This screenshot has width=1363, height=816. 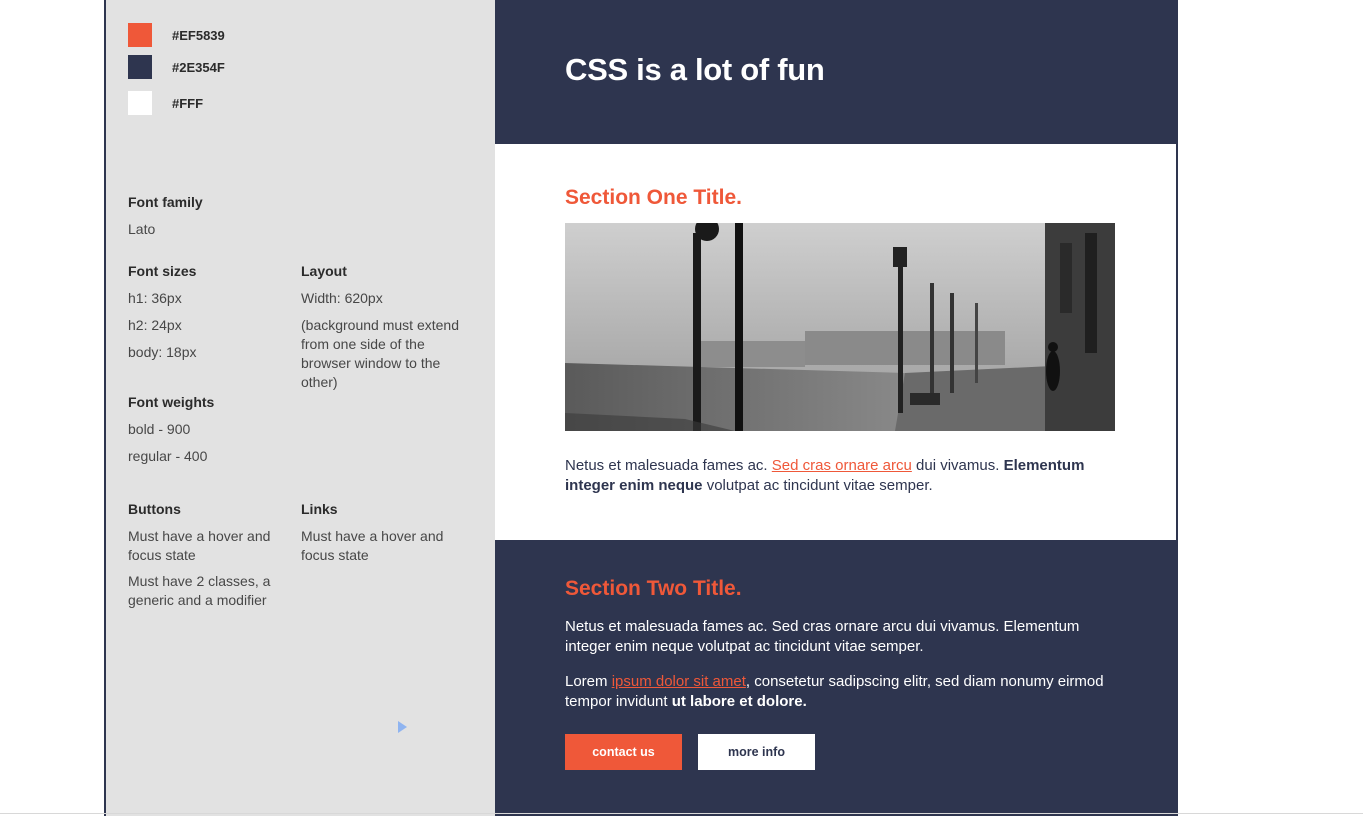 I want to click on font-size-h1: h1: 36px, so click(x=155, y=298).